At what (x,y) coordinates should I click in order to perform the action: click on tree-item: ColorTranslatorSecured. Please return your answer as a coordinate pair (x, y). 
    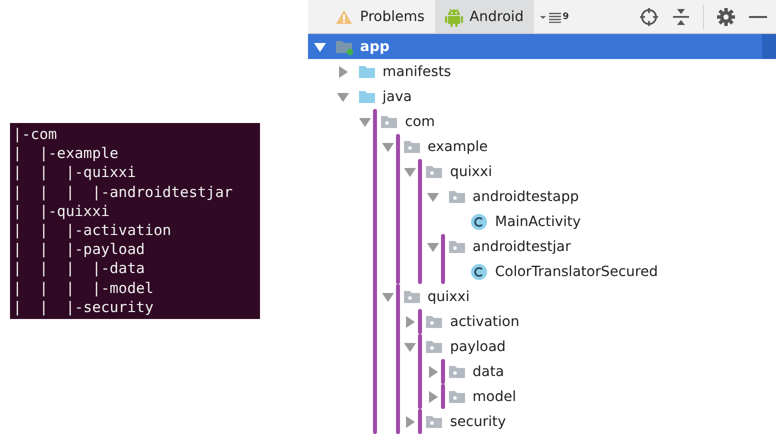
    Looking at the image, I should click on (611, 271).